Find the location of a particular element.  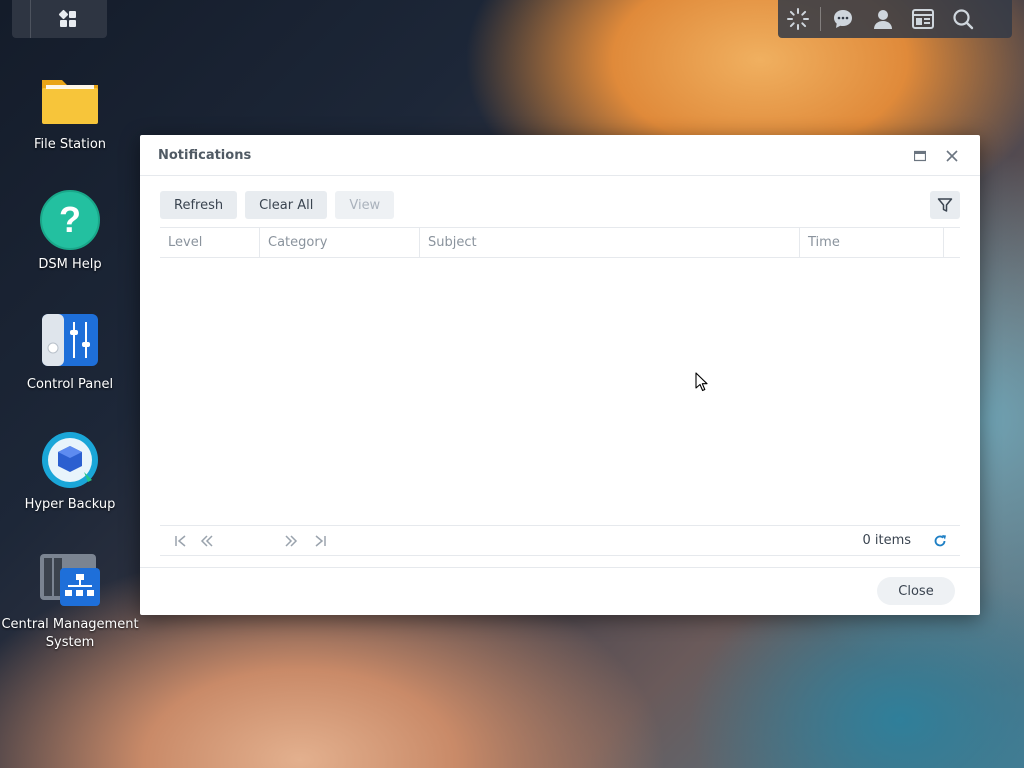

taskbar-left is located at coordinates (59, 19).